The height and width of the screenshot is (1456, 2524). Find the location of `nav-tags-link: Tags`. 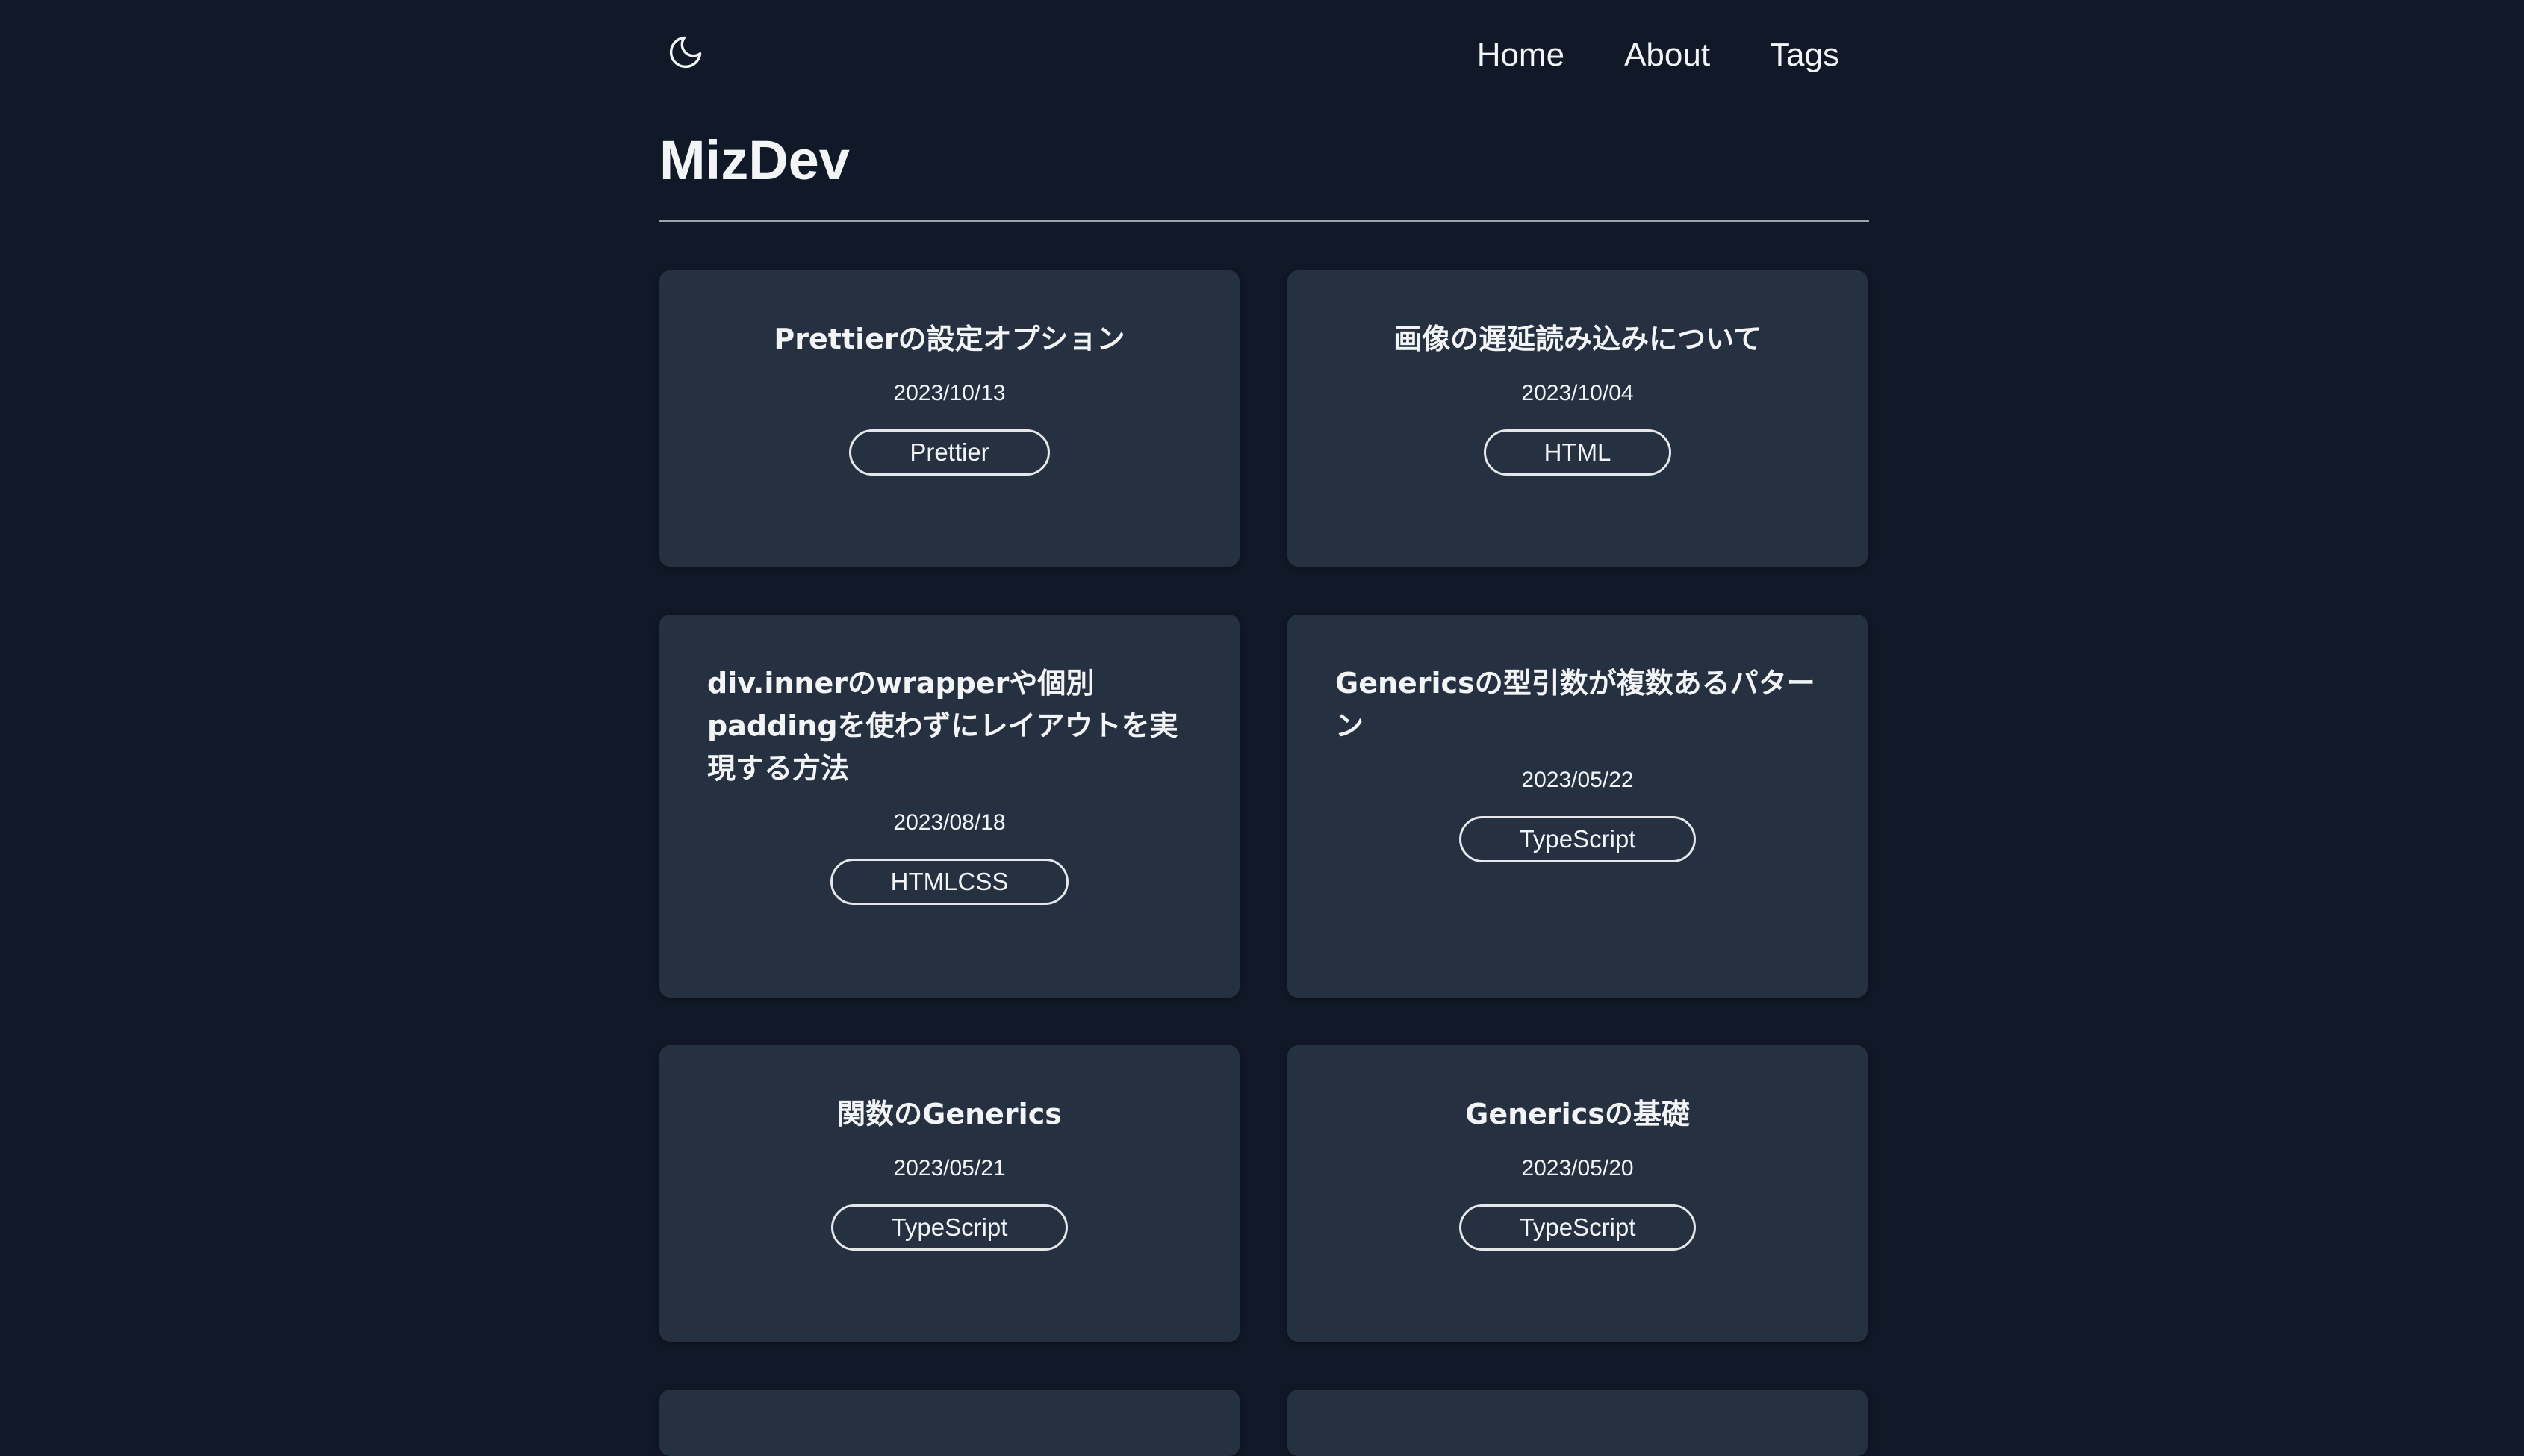

nav-tags-link: Tags is located at coordinates (1804, 55).